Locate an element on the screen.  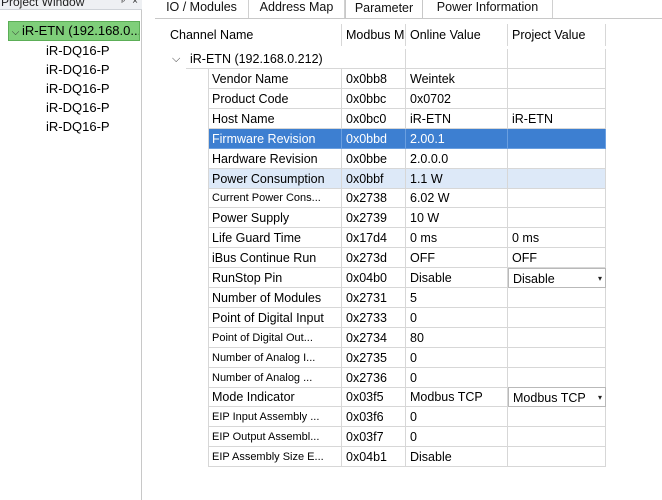
pin-icon: ᵖ is located at coordinates (123, 5).